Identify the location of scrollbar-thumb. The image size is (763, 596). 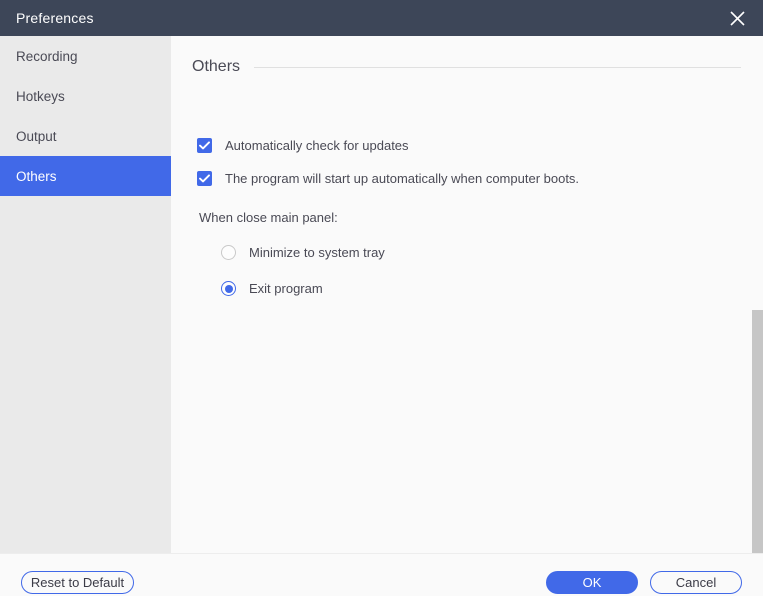
(757, 431).